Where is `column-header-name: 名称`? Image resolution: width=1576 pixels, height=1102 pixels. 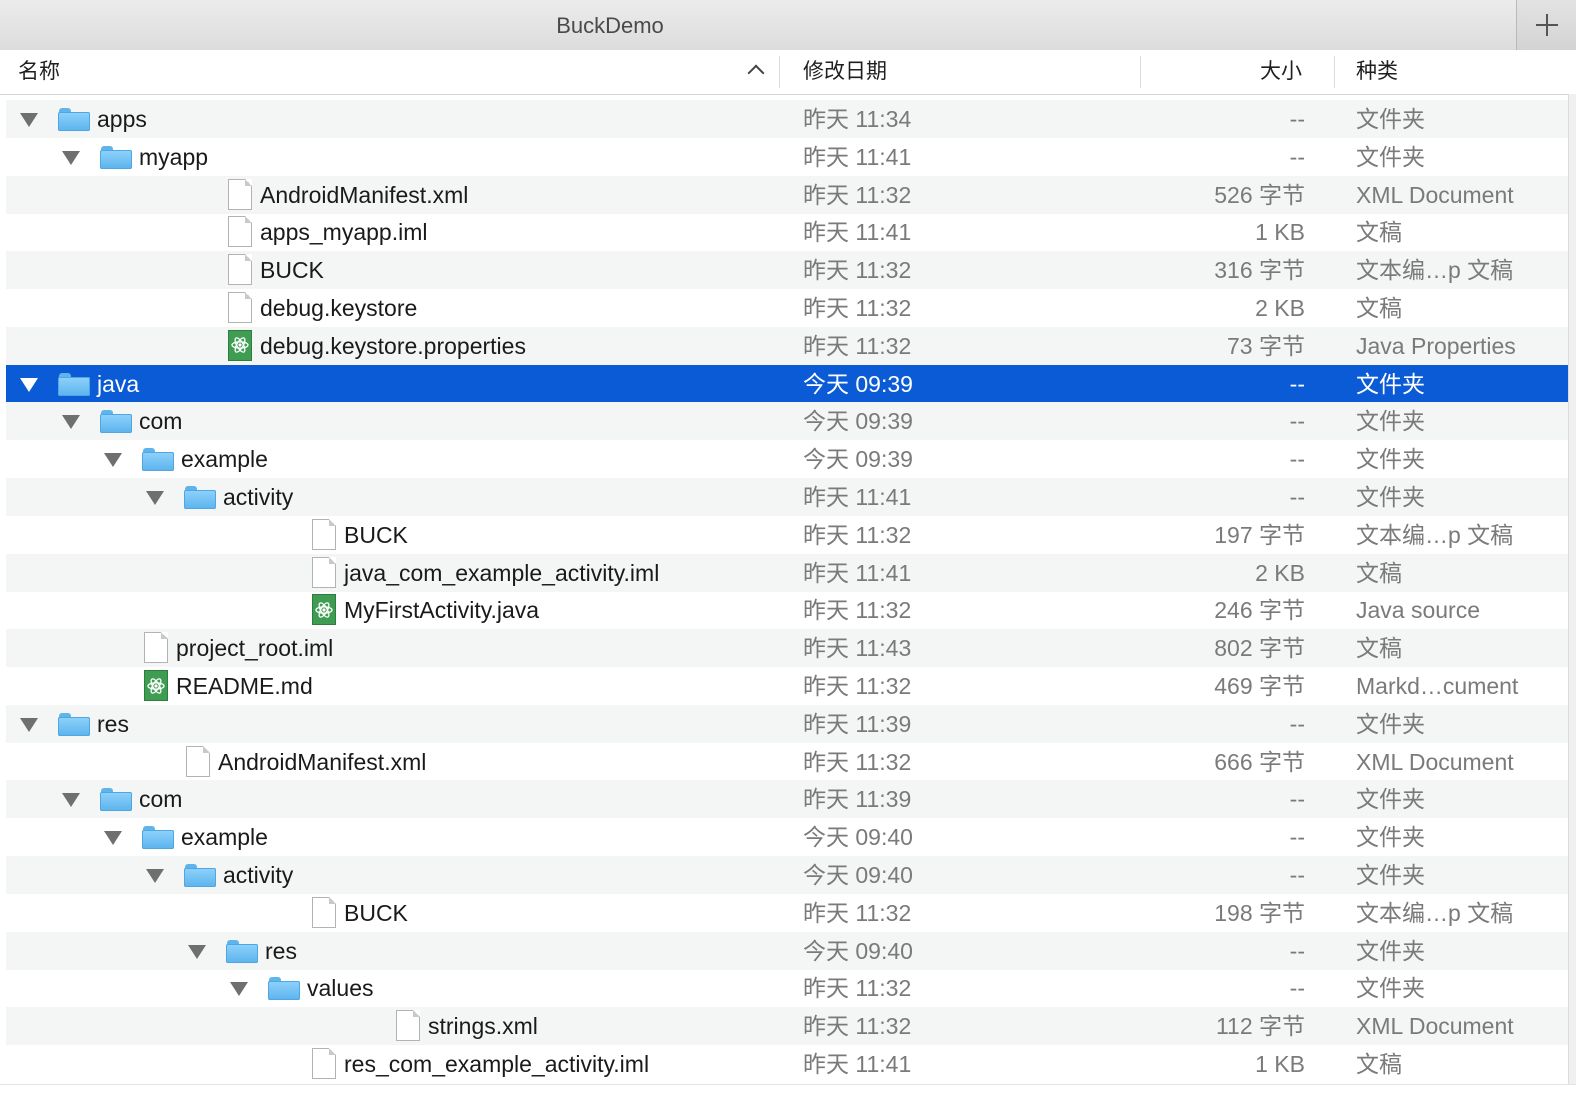
column-header-name: 名称 is located at coordinates (39, 72).